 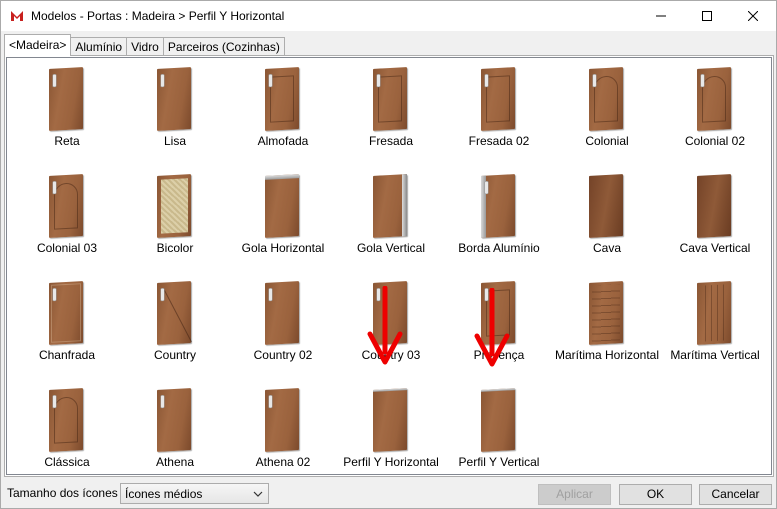 I want to click on model-item: Colonial 02, so click(x=715, y=114).